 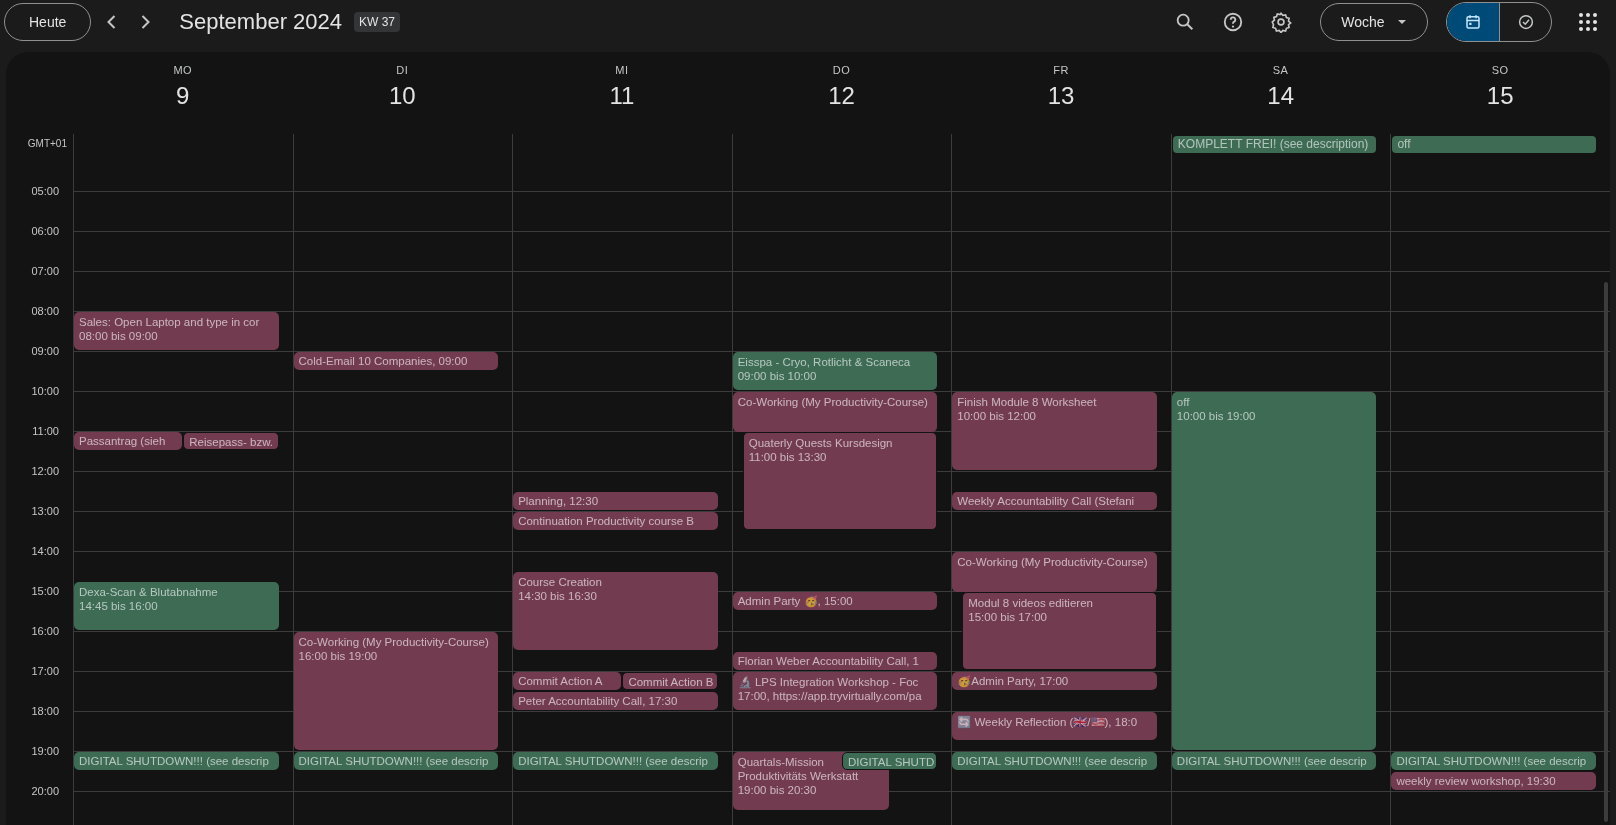 I want to click on search-icon, so click(x=1185, y=22).